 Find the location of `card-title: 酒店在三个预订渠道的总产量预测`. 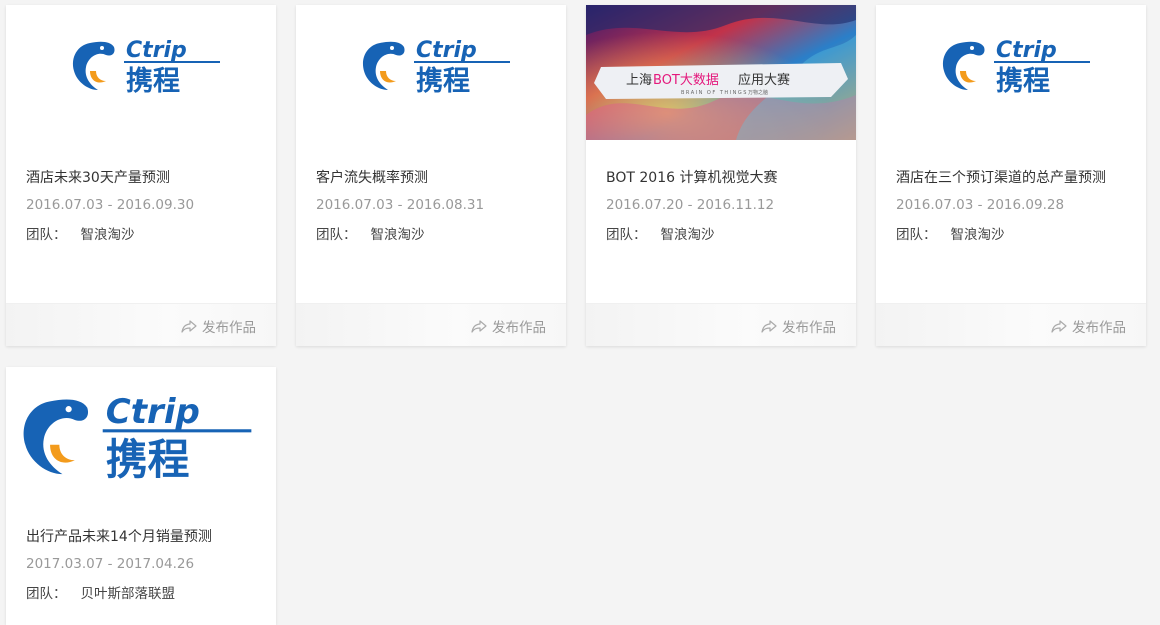

card-title: 酒店在三个预订渠道的总产量预测 is located at coordinates (1011, 178).